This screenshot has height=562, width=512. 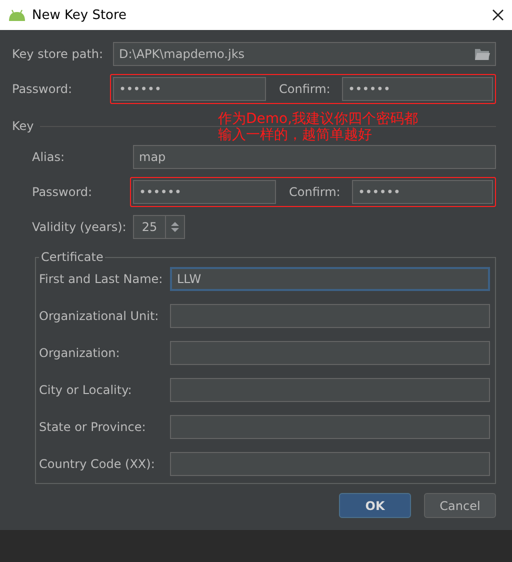 I want to click on certificate-field: LLW, so click(x=330, y=279).